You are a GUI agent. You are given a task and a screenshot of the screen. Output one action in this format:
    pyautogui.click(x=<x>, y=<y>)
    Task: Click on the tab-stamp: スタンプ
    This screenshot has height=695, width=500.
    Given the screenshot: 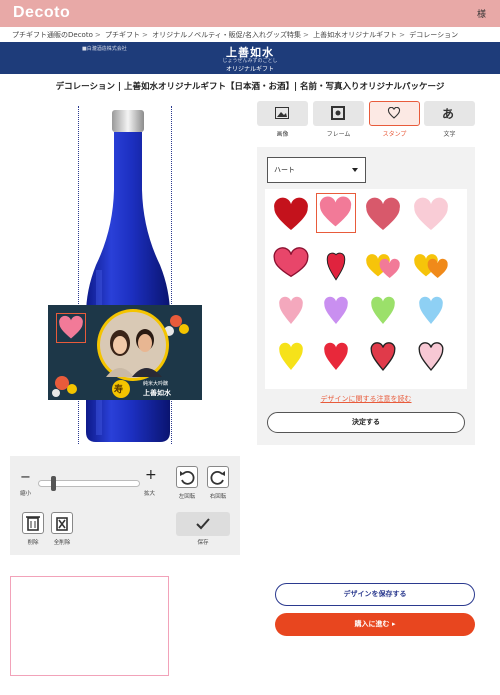 What is the action you would take?
    pyautogui.click(x=394, y=121)
    